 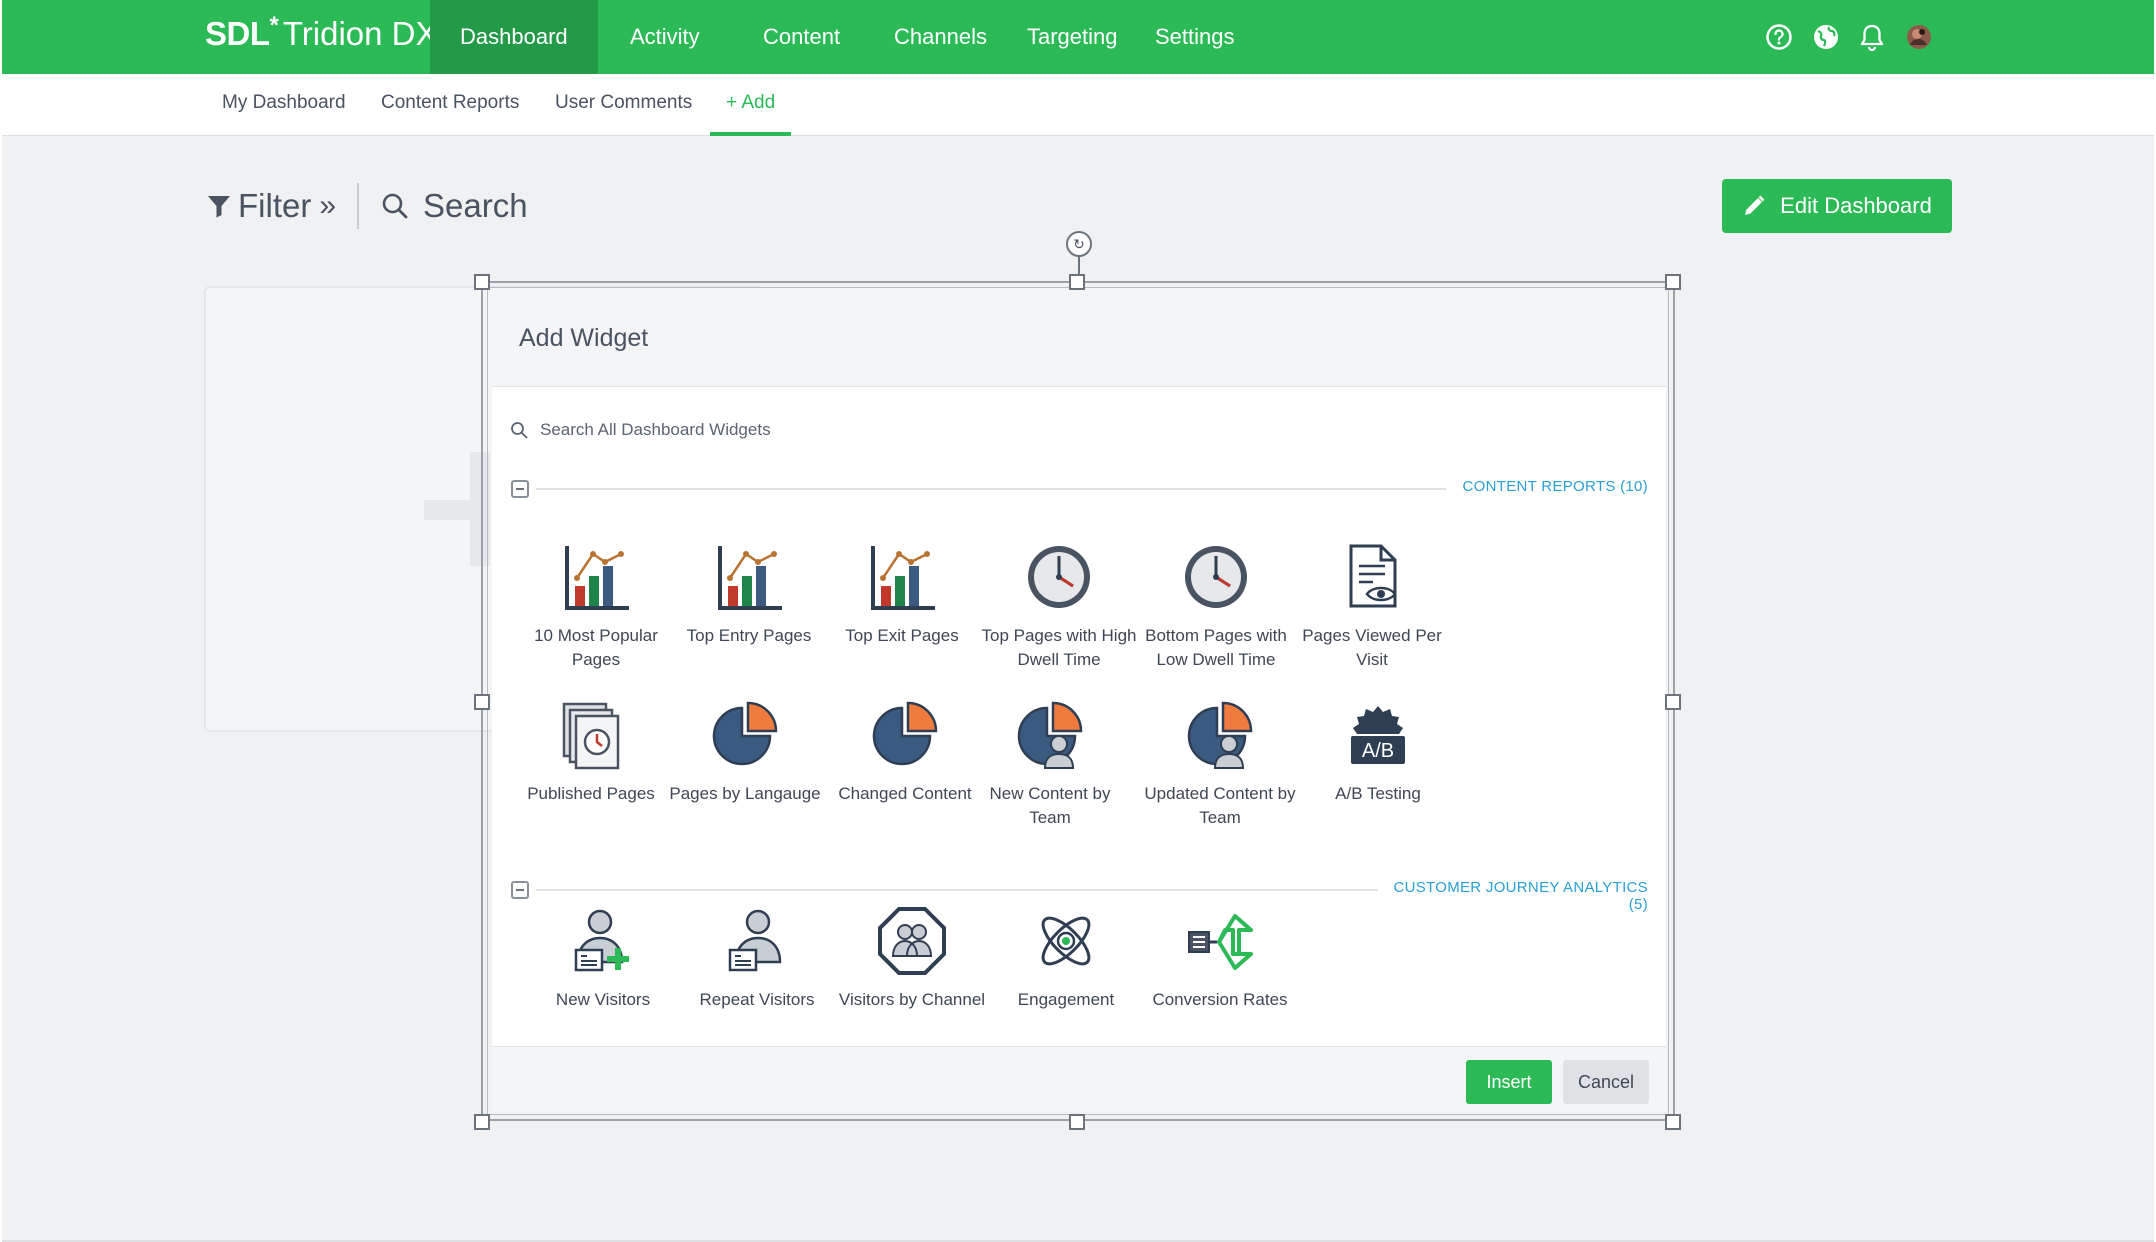 I want to click on widget-label: 10 Most Popular Pages, so click(x=596, y=647).